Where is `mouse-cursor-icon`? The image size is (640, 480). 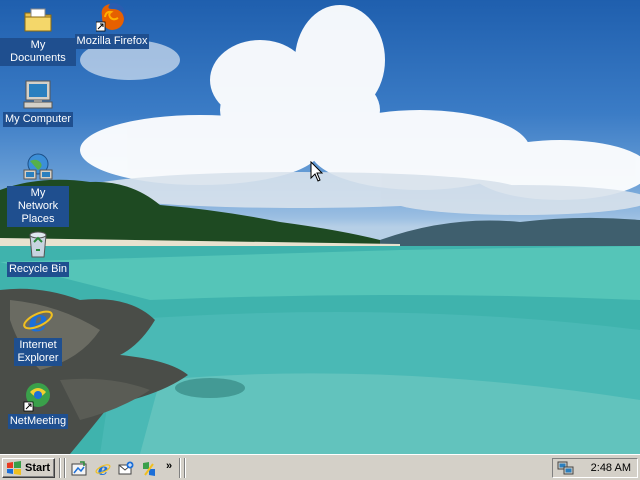
mouse-cursor-icon is located at coordinates (317, 171).